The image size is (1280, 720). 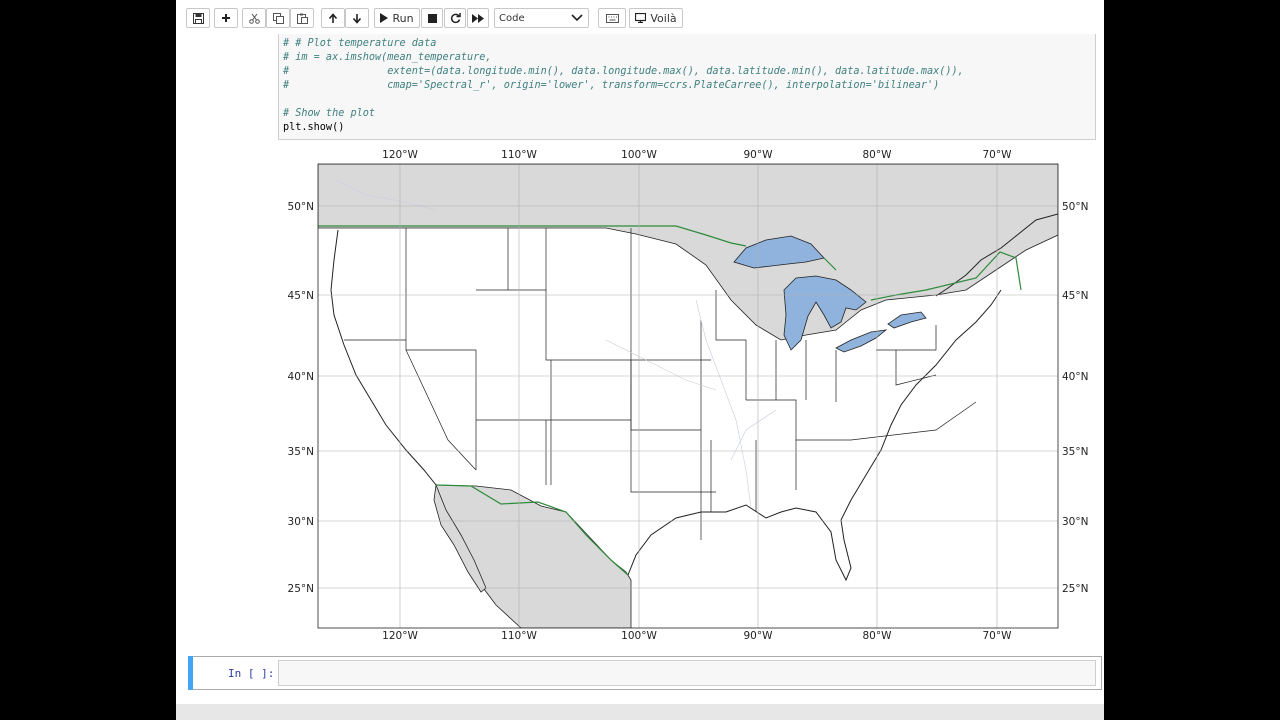 I want to click on run-label: Run, so click(x=403, y=18).